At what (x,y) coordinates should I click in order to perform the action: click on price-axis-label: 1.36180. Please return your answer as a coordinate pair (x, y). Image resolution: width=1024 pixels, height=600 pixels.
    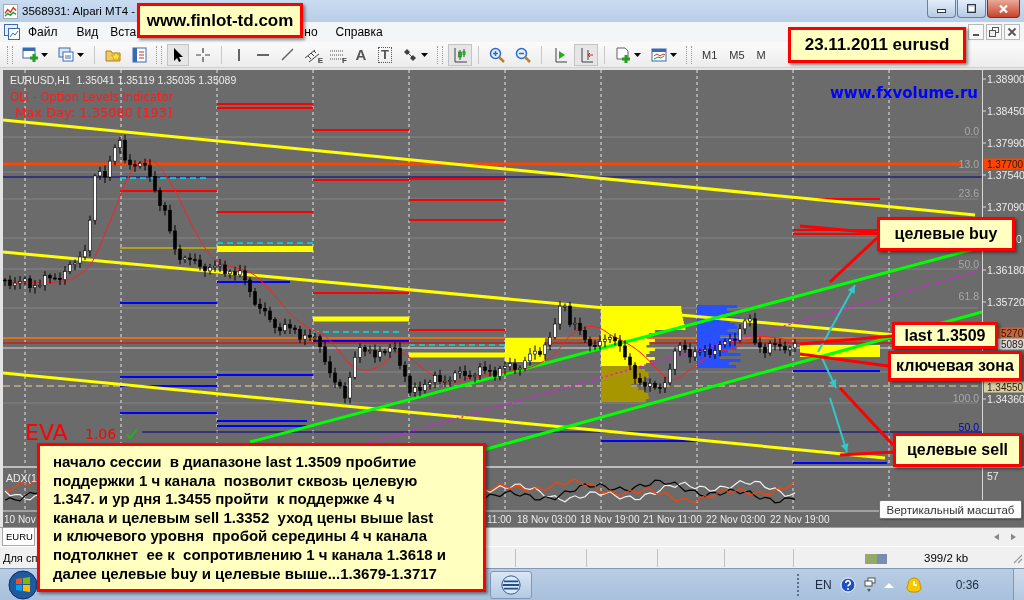
    Looking at the image, I should click on (1005, 270).